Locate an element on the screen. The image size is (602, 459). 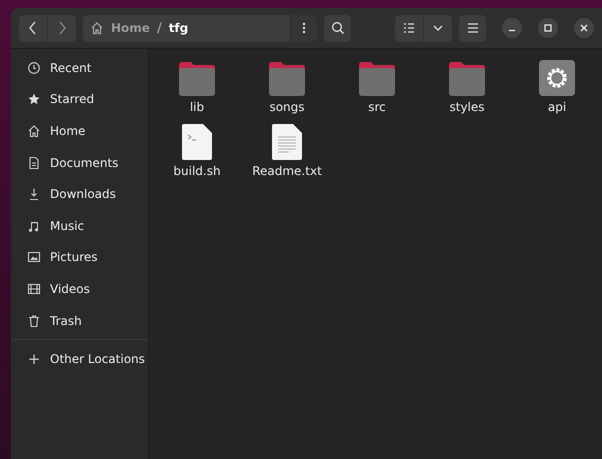
file-item: api is located at coordinates (557, 86).